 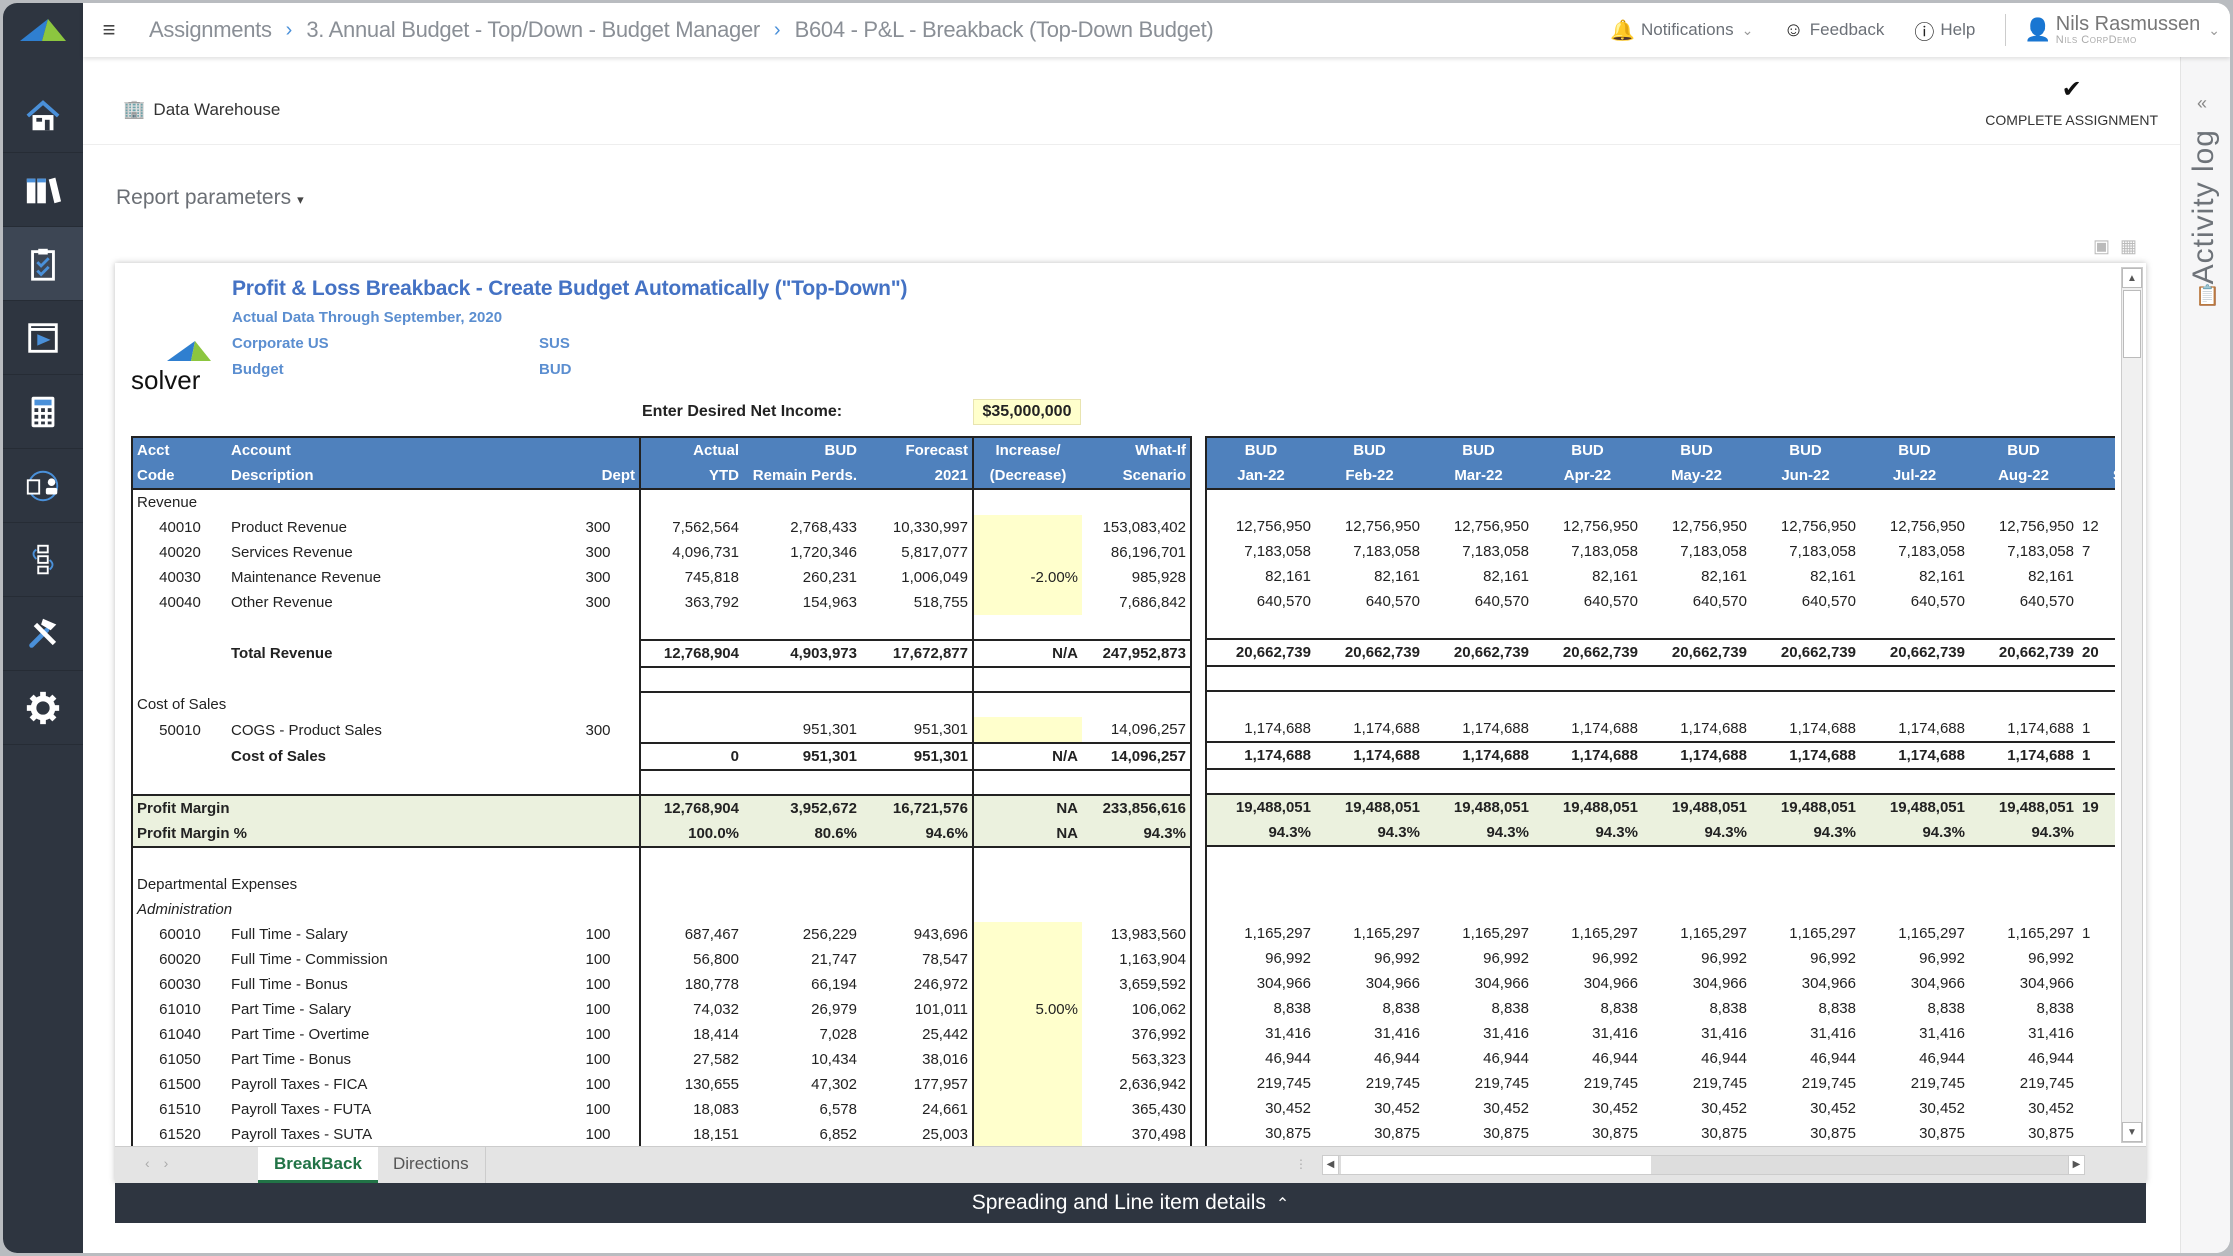 I want to click on feedback-button: ☺ Feedback, so click(x=1833, y=30).